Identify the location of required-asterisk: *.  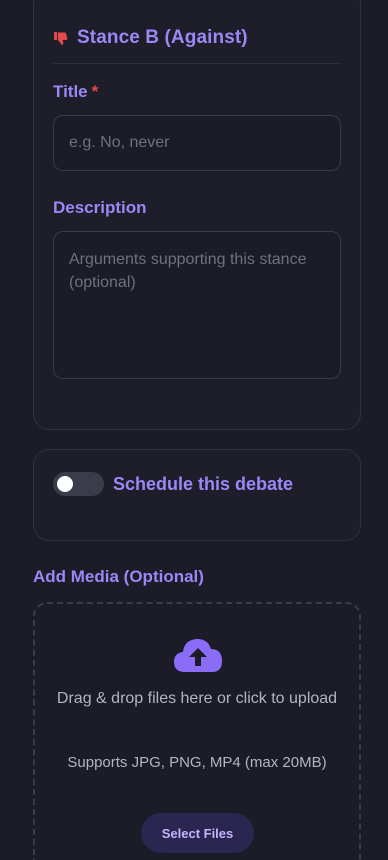
(95, 91).